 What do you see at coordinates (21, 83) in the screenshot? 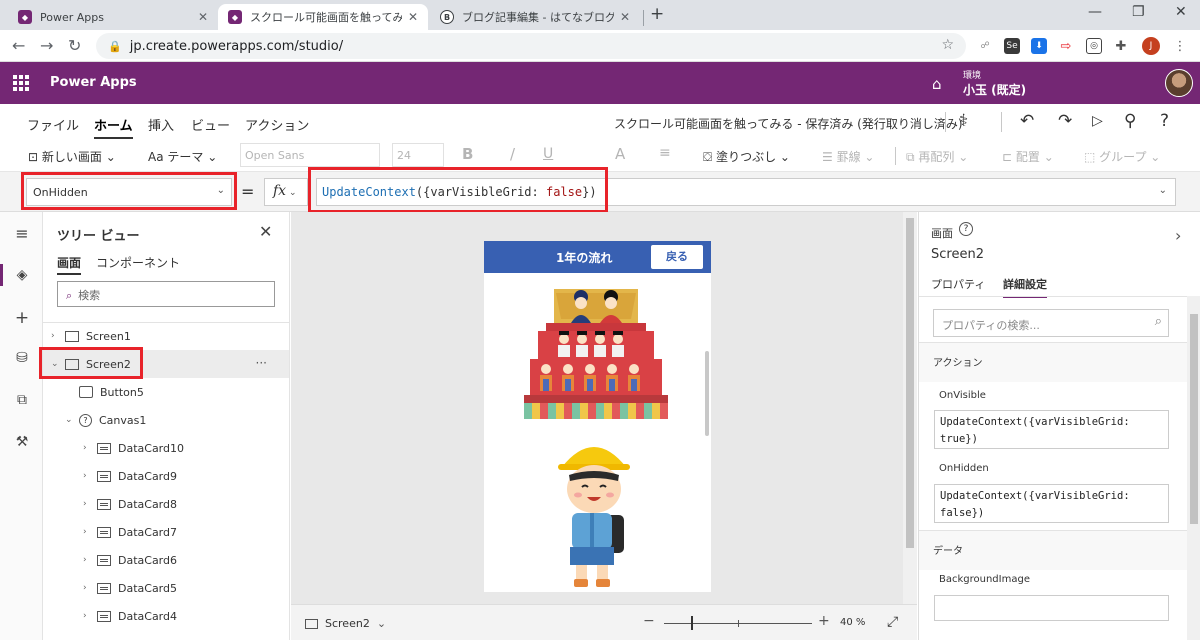
I see `waffle-icon` at bounding box center [21, 83].